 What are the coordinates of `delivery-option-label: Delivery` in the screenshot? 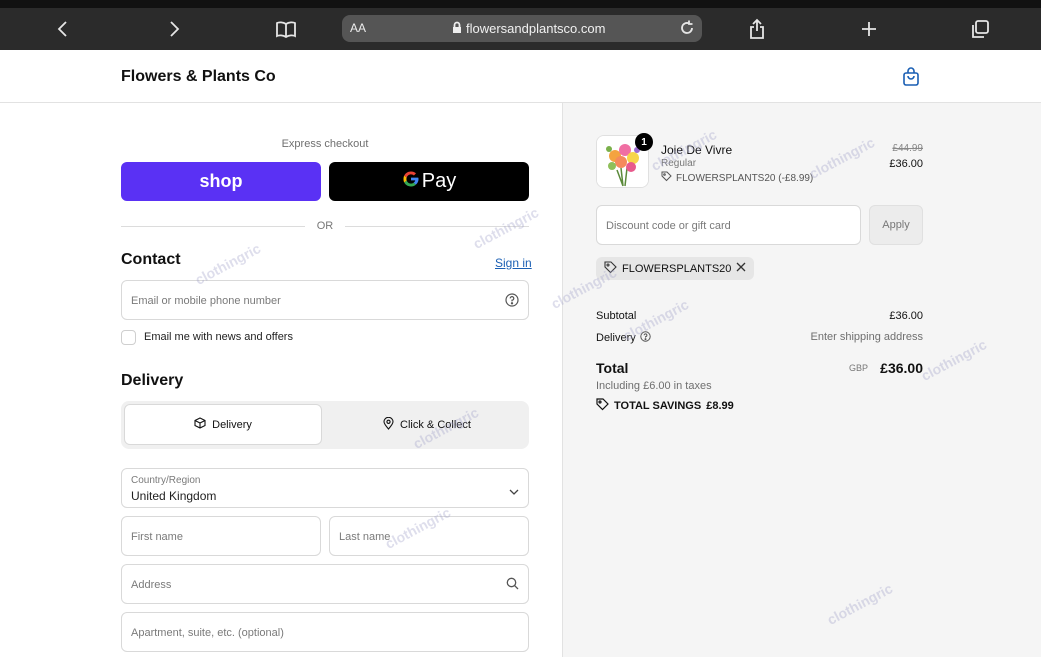 It's located at (232, 424).